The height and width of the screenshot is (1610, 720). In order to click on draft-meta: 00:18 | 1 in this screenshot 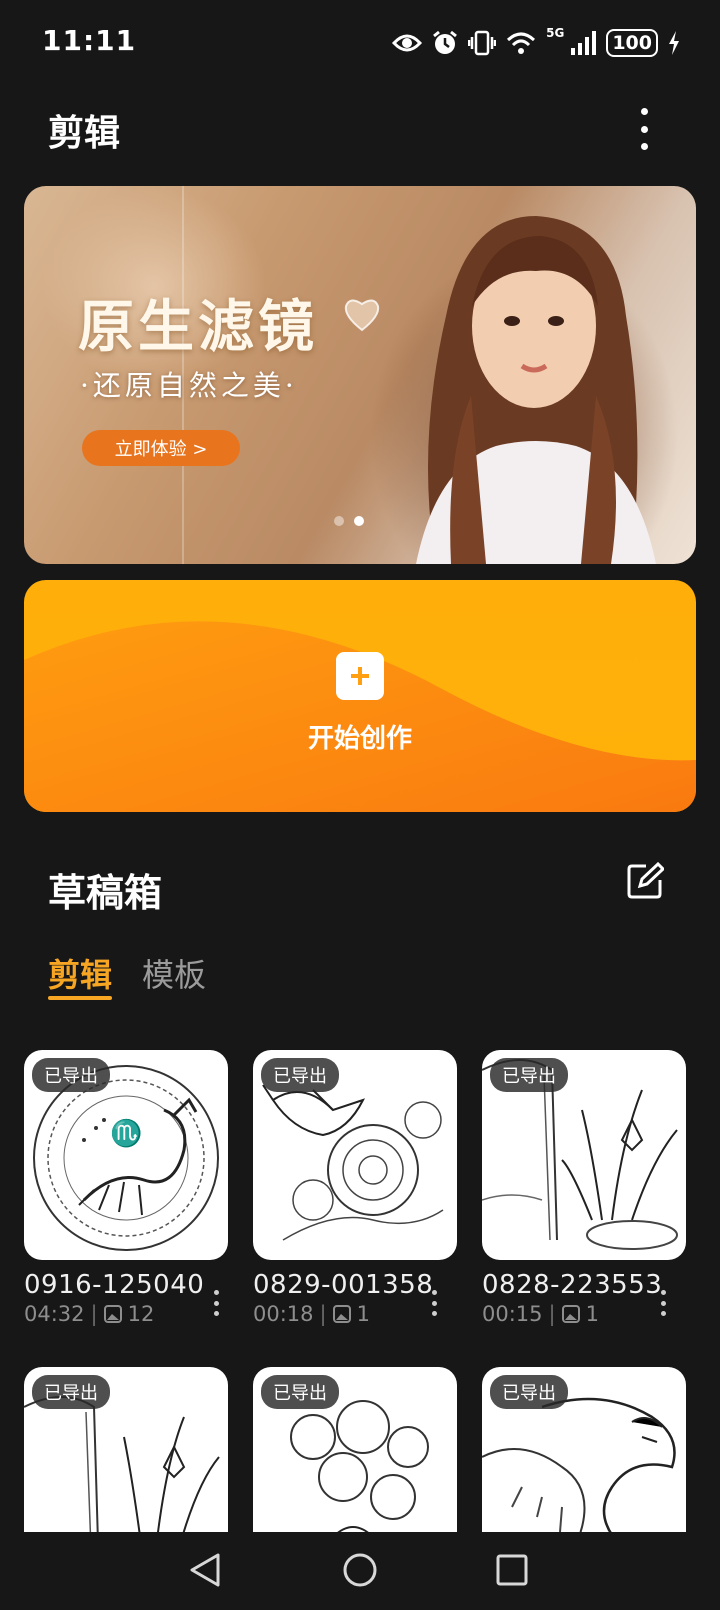, I will do `click(355, 1314)`.